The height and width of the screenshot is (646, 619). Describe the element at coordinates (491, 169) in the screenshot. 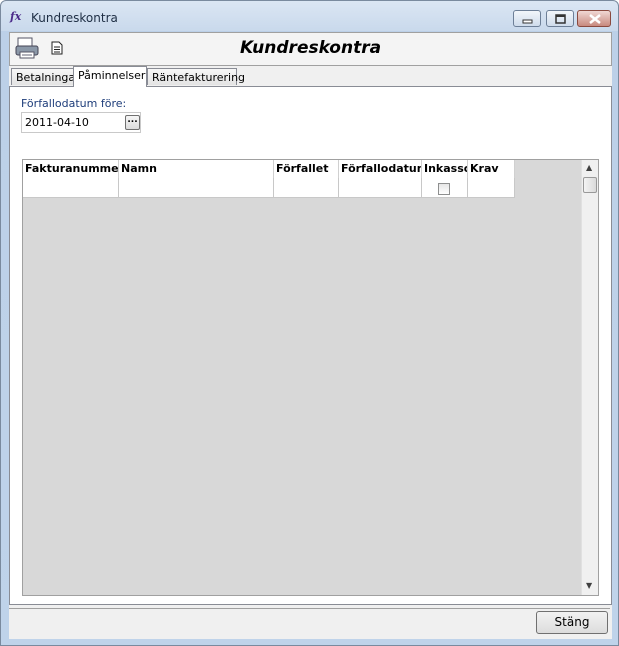

I see `column-header-krav: Krav` at that location.